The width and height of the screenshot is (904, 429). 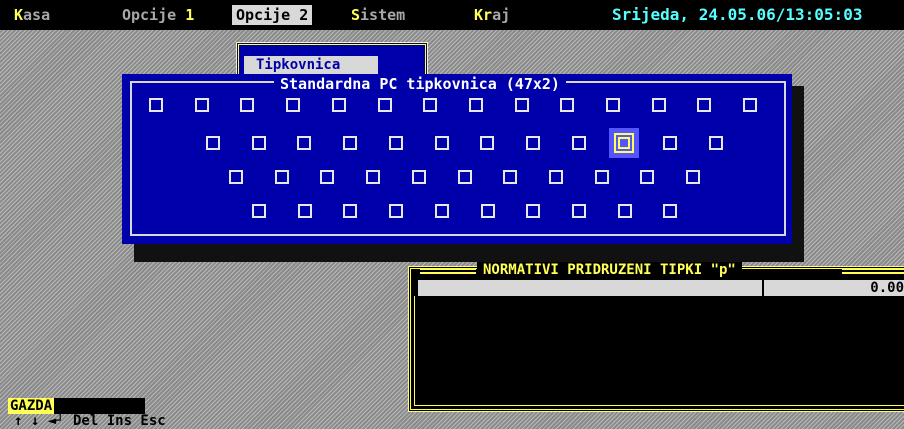 I want to click on keyboard-key-selected, so click(x=624, y=143).